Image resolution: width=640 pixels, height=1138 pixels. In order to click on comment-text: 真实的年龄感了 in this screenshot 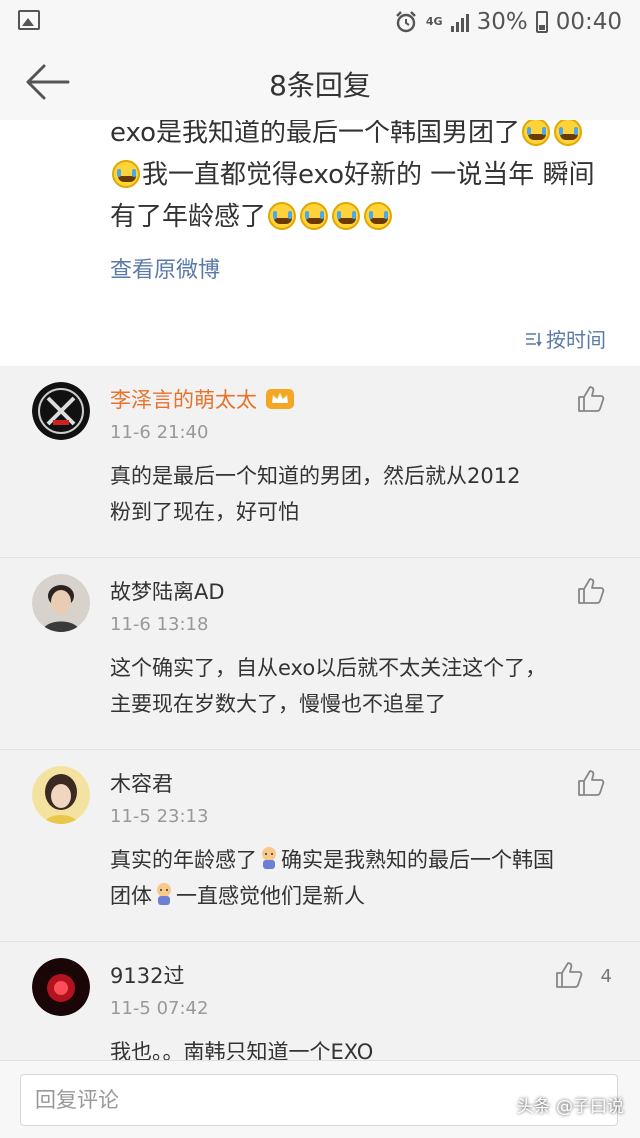, I will do `click(183, 860)`.